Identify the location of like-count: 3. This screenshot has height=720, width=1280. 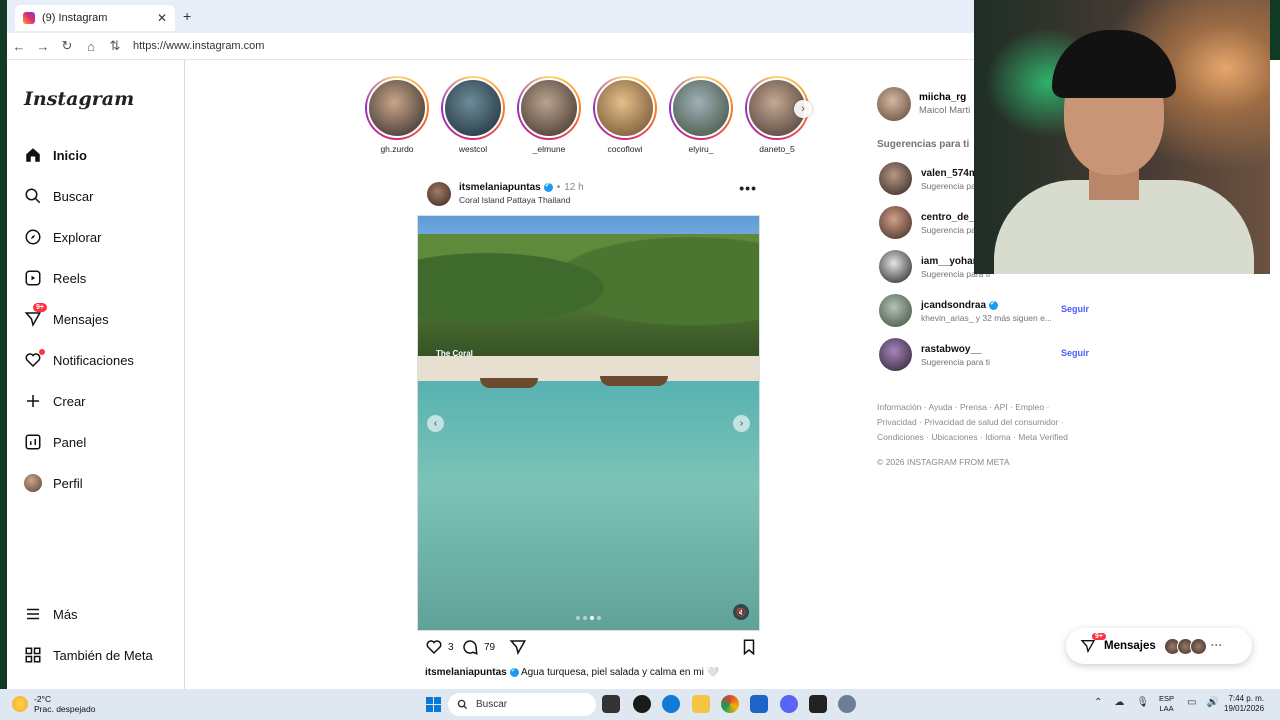
(451, 647).